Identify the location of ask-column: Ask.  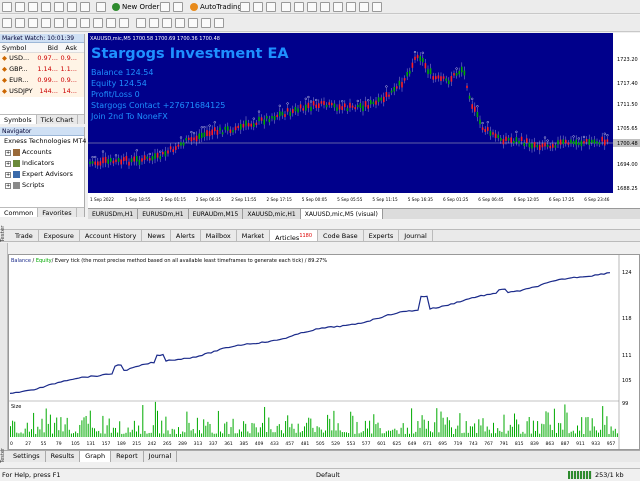
(69, 47).